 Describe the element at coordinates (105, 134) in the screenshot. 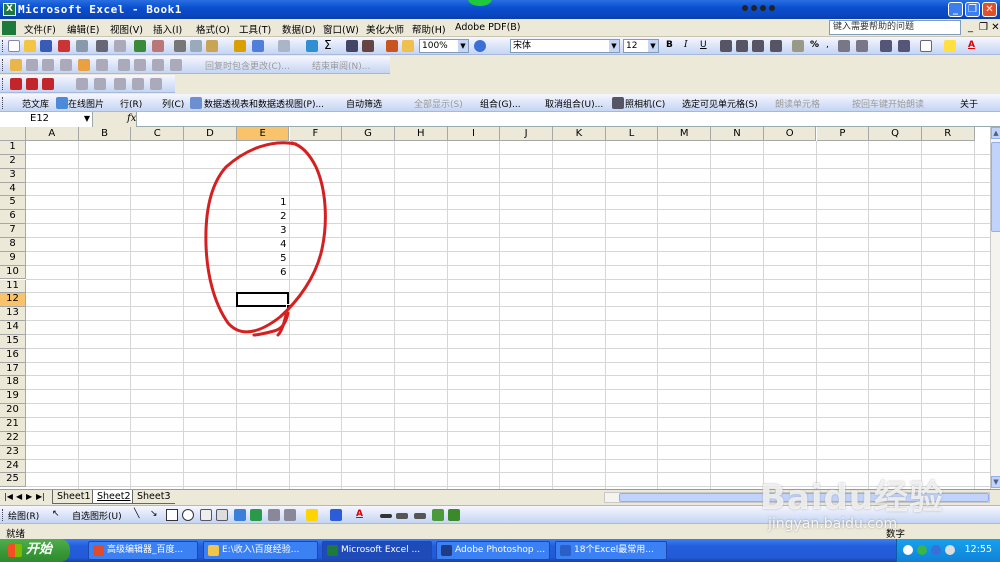

I see `column-header-b: B` at that location.